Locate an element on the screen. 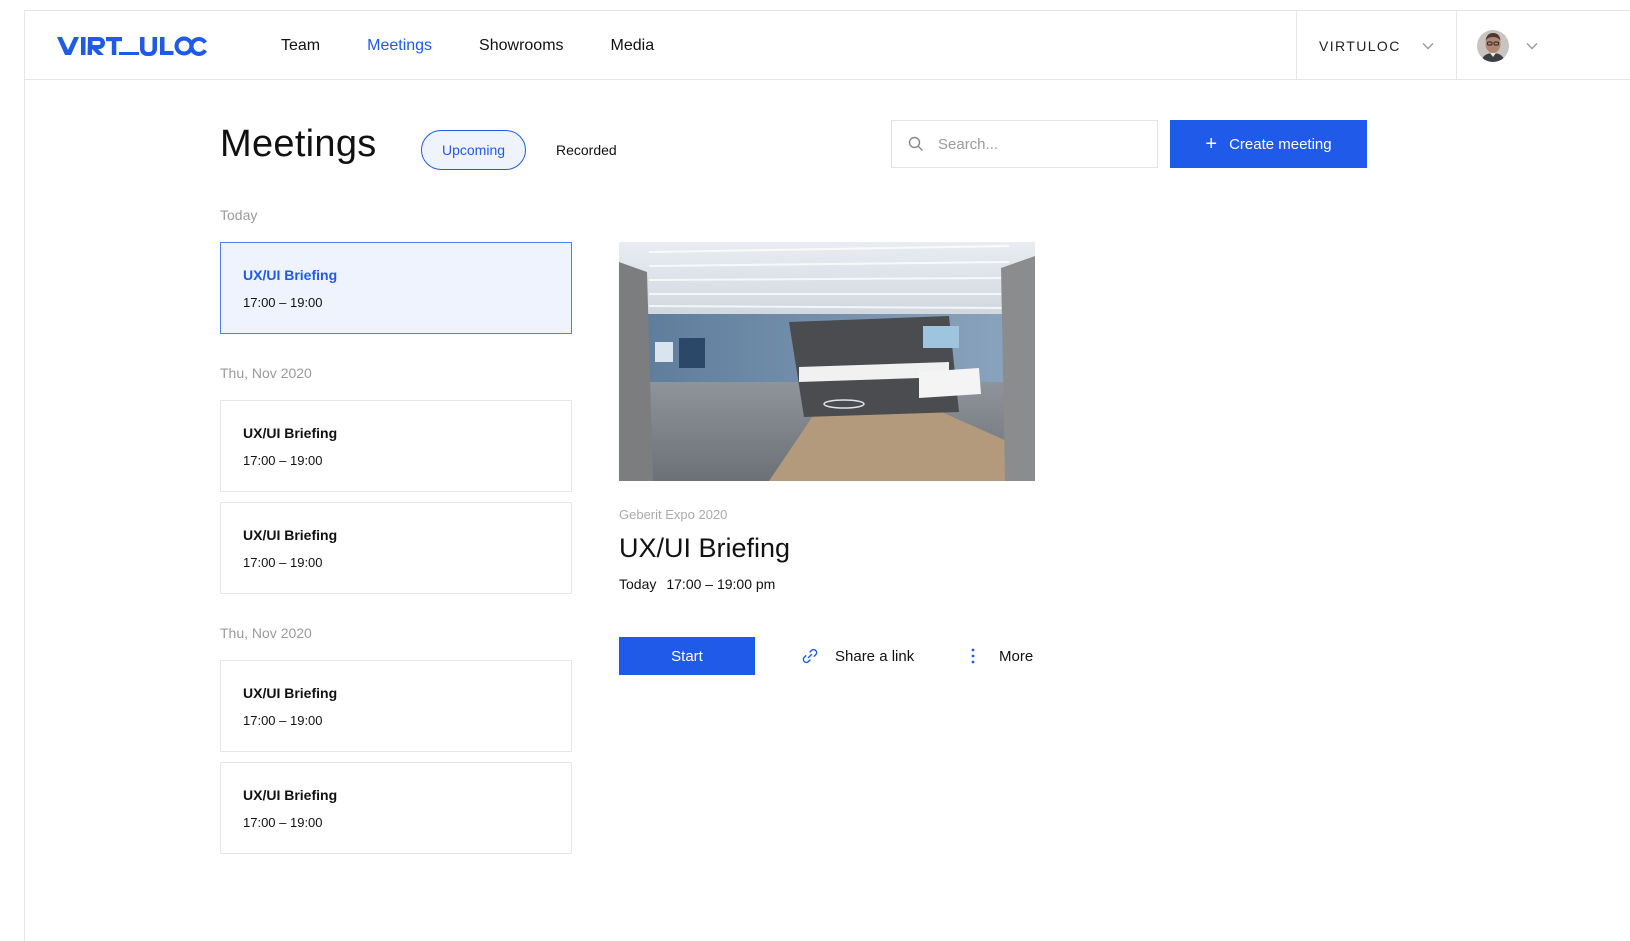 This screenshot has width=1630, height=941. nav-showrooms: Showrooms is located at coordinates (521, 46).